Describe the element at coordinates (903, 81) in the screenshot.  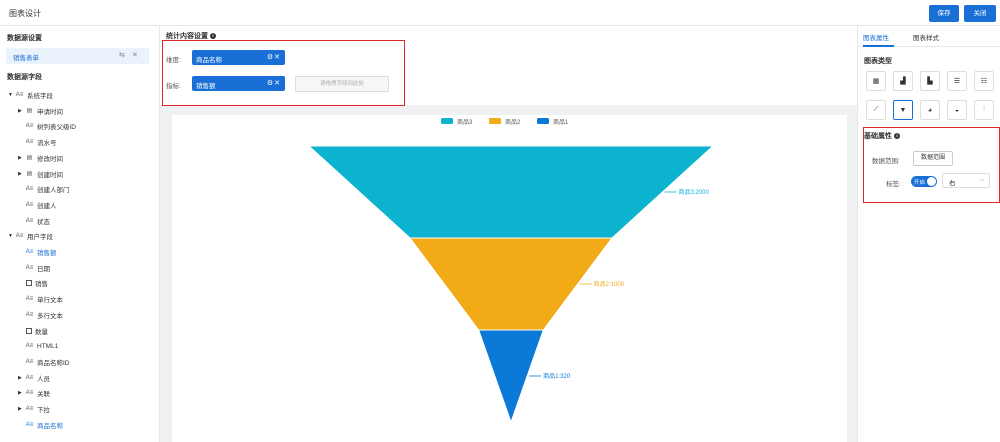
I see `bar-chart-icon: ▟` at that location.